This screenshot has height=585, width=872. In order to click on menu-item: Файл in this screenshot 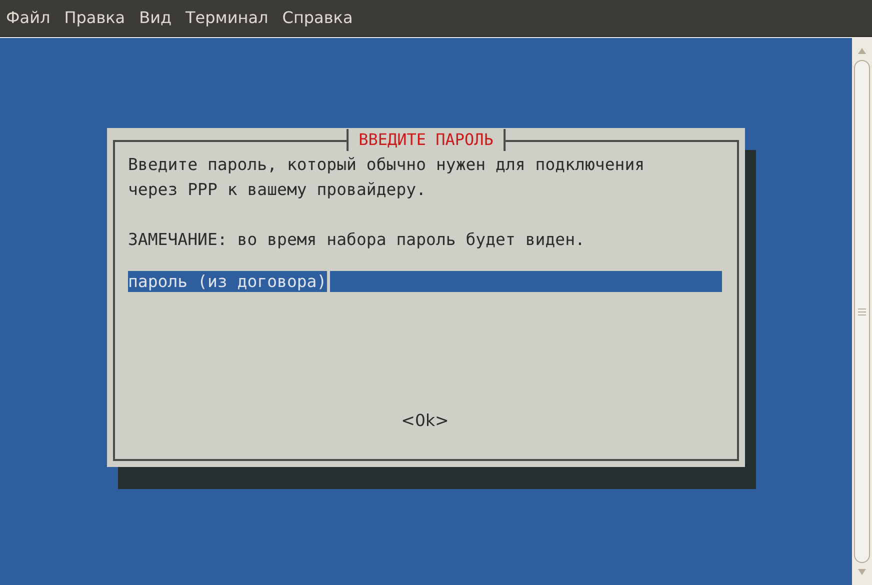, I will do `click(28, 18)`.